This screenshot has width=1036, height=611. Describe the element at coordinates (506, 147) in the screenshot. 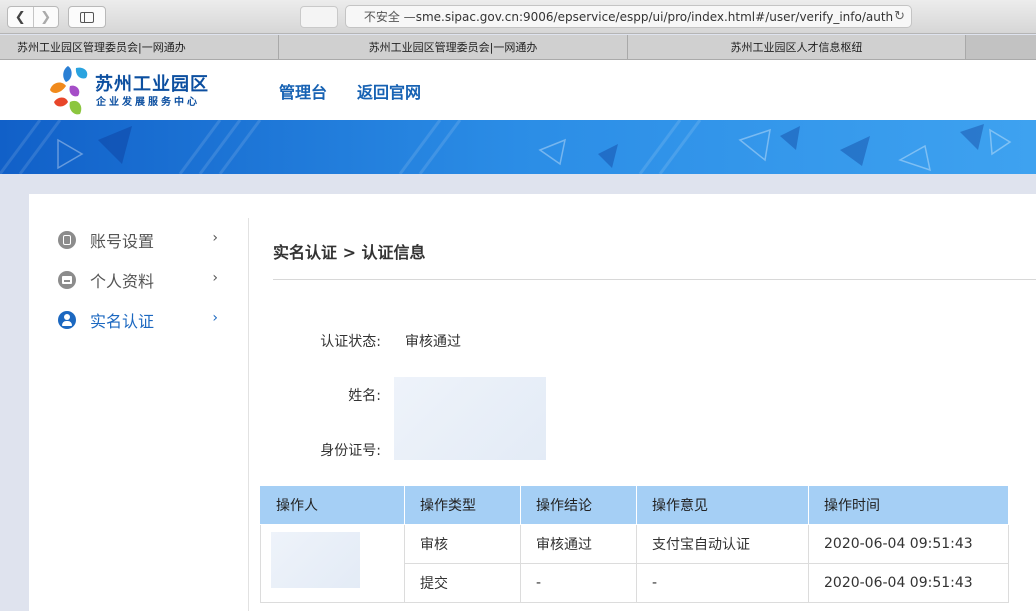

I see `banner-pattern` at that location.